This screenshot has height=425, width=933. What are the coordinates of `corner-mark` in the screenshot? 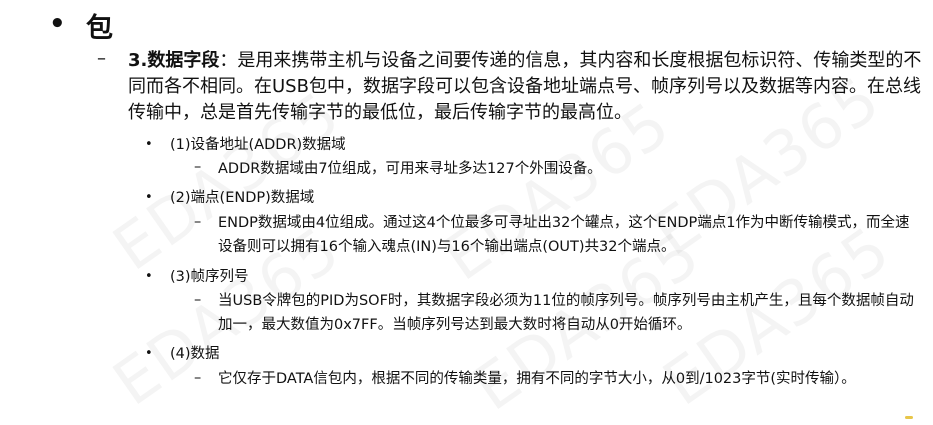 It's located at (909, 417).